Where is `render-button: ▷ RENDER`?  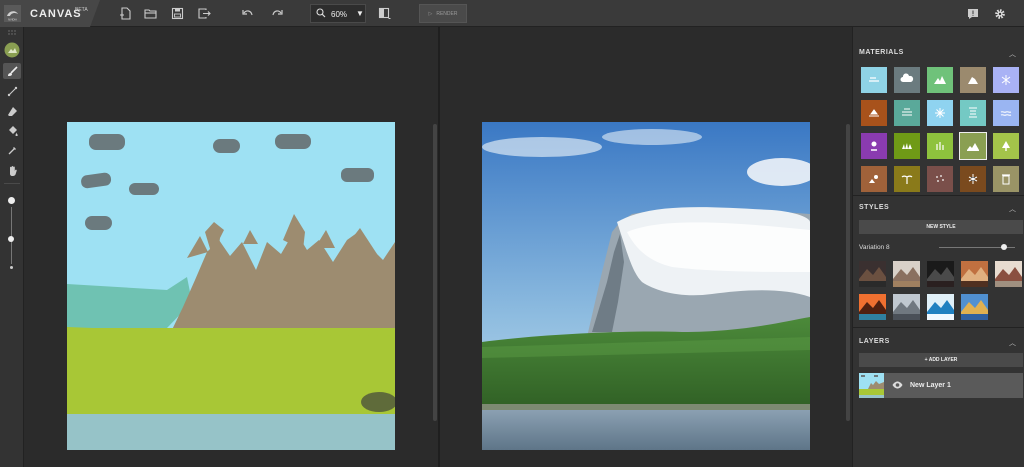 render-button: ▷ RENDER is located at coordinates (443, 13).